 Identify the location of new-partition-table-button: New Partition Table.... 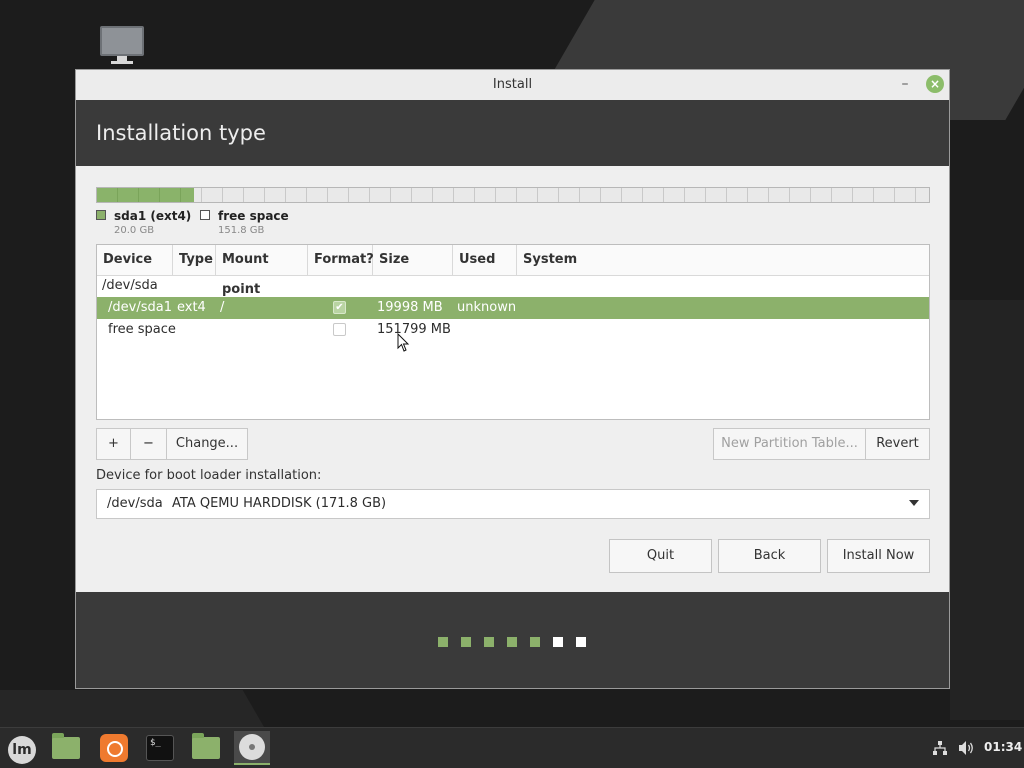
(789, 444).